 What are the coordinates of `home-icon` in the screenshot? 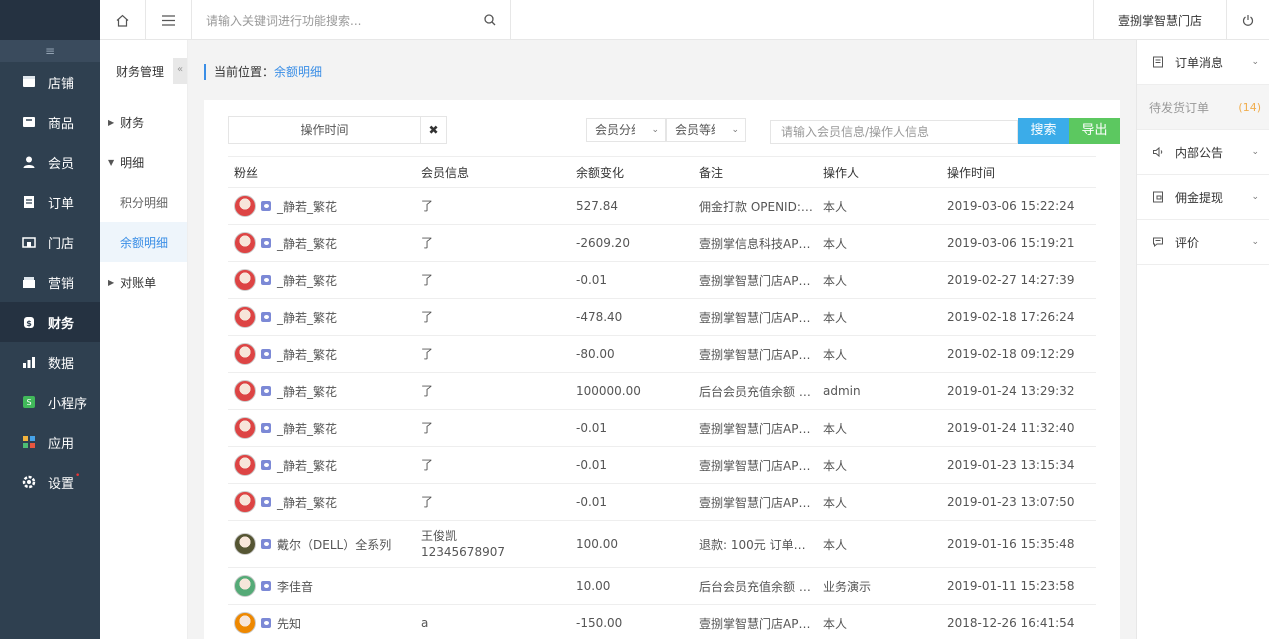 It's located at (122, 20).